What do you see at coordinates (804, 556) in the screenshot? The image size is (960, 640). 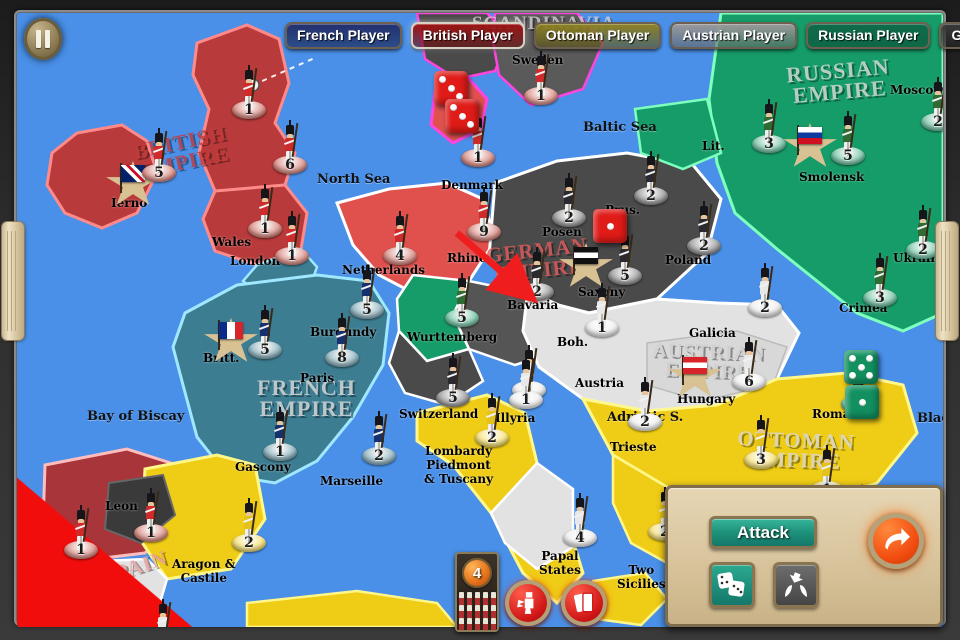 I see `action-panel: Attack` at bounding box center [804, 556].